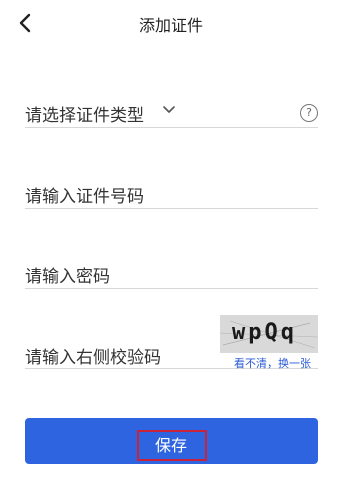  I want to click on refresh-captcha-link: 看不清，换一张, so click(272, 363).